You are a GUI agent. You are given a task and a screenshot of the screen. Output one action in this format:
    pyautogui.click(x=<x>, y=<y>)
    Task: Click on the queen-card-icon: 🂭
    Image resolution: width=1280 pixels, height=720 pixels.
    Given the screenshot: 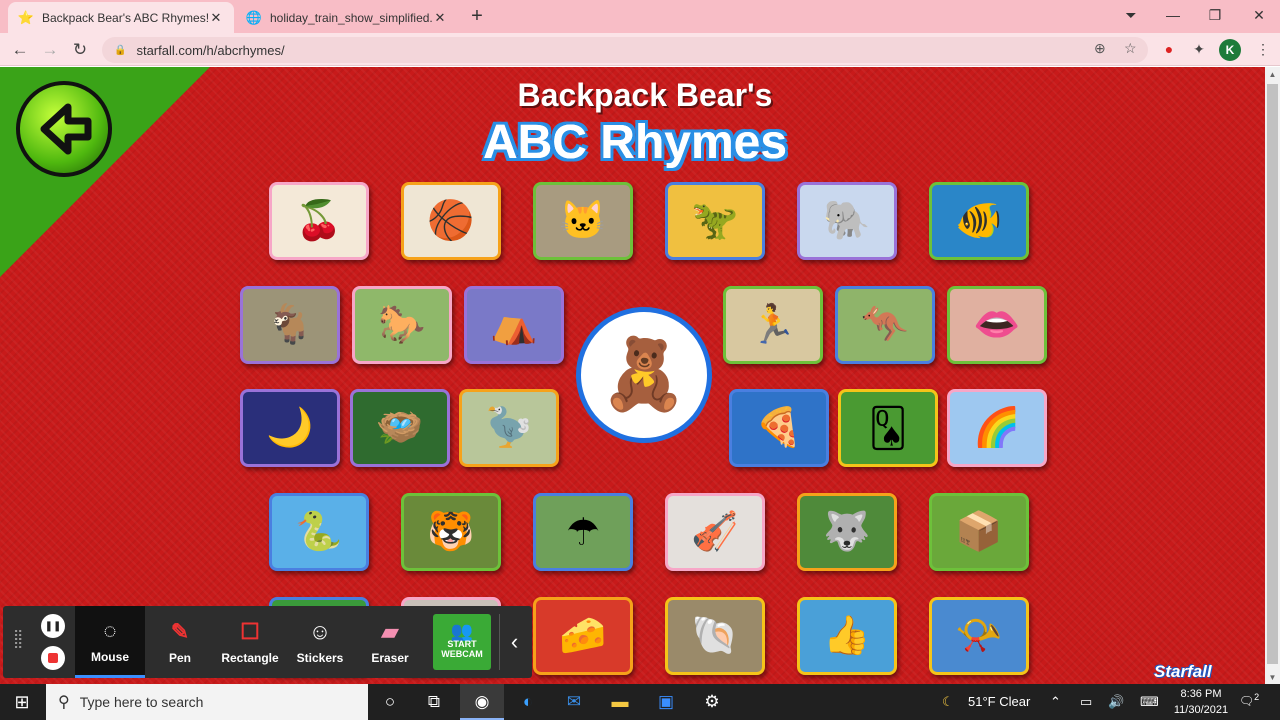 What is the action you would take?
    pyautogui.click(x=888, y=428)
    